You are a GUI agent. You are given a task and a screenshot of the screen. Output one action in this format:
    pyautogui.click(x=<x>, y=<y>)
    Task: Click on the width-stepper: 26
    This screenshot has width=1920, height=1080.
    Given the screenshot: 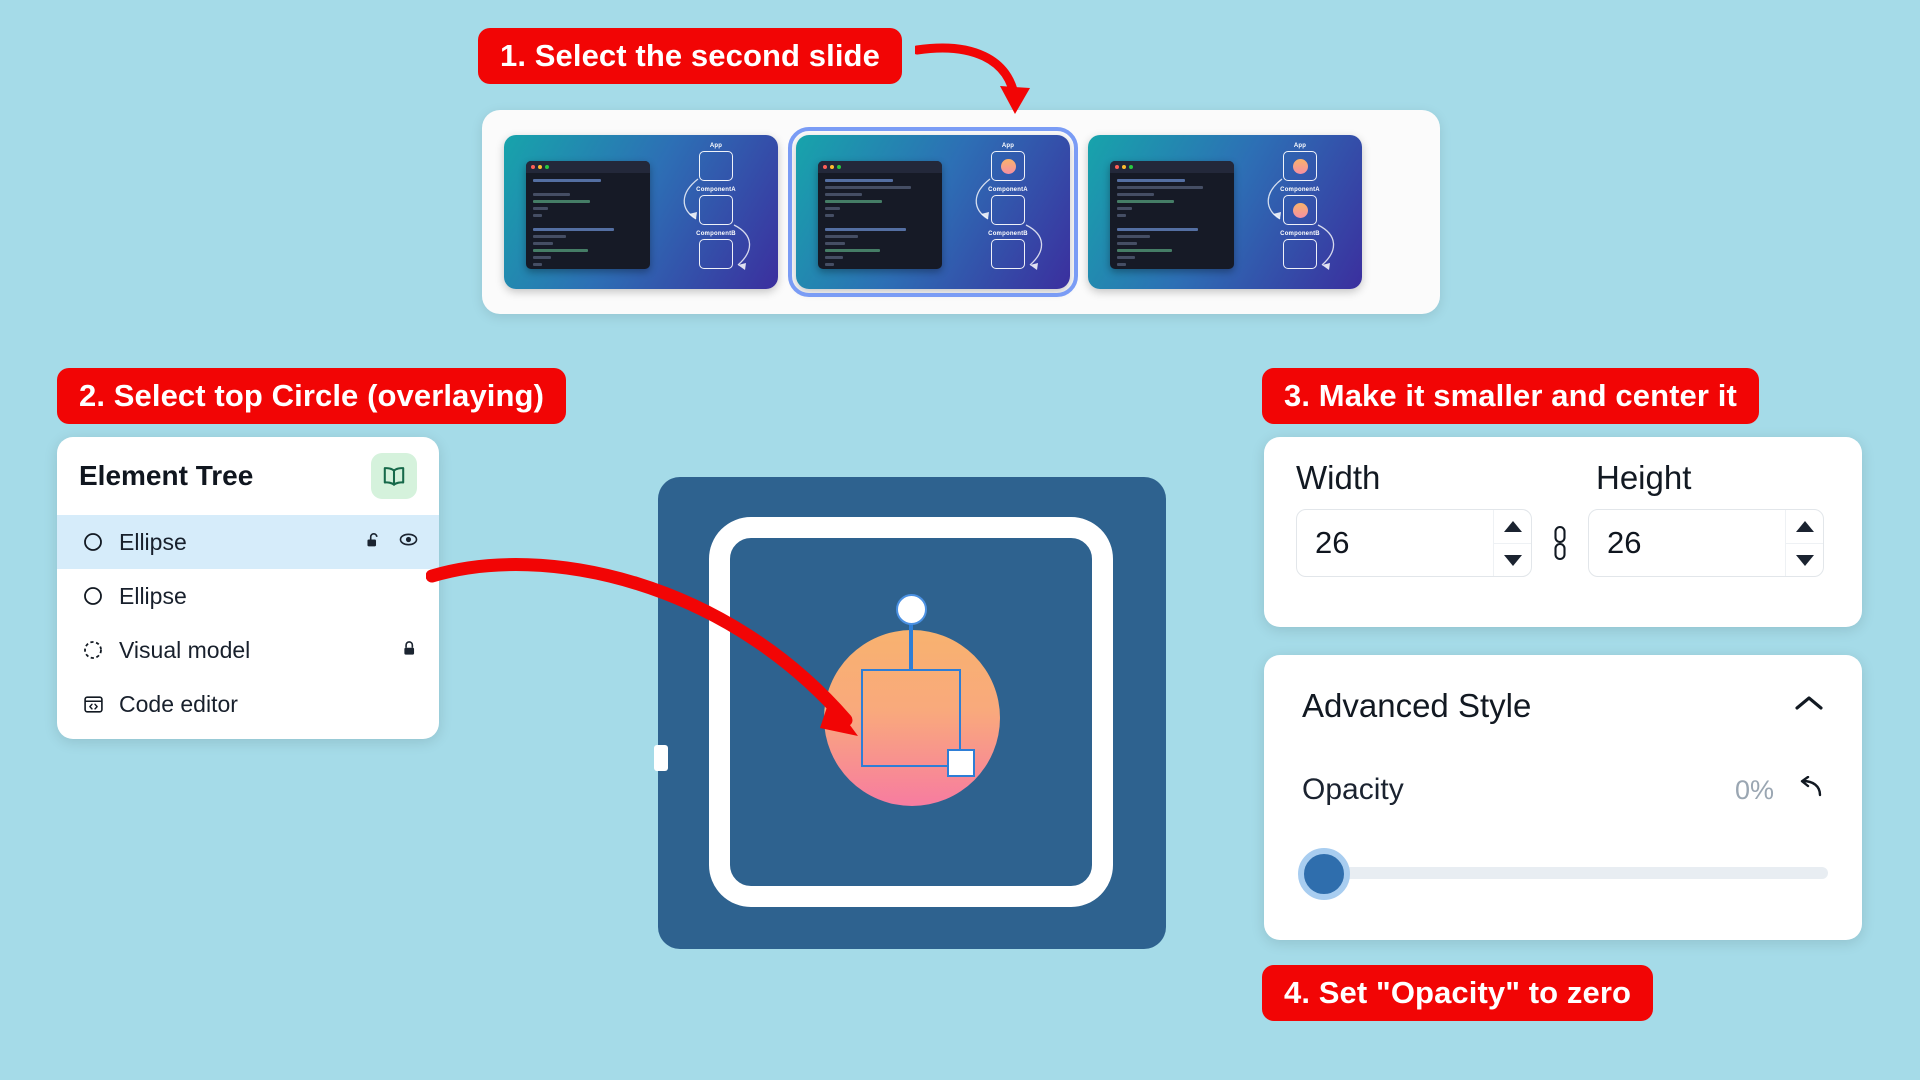 What is the action you would take?
    pyautogui.click(x=1414, y=543)
    